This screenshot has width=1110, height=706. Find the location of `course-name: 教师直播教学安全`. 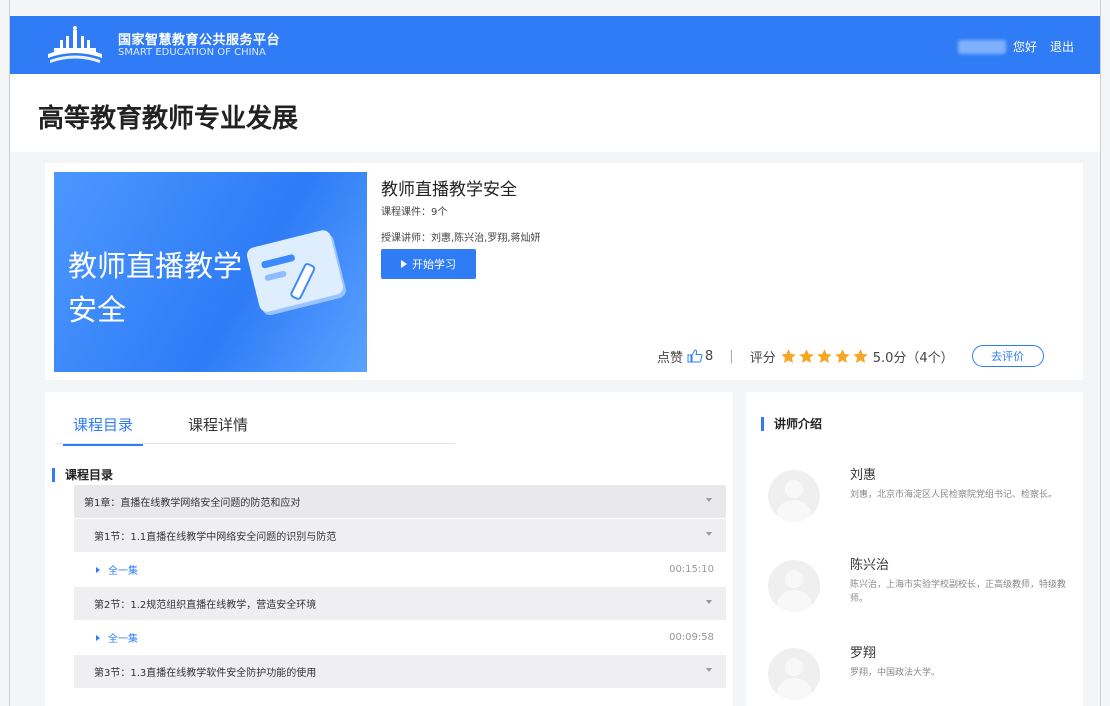

course-name: 教师直播教学安全 is located at coordinates (449, 190).